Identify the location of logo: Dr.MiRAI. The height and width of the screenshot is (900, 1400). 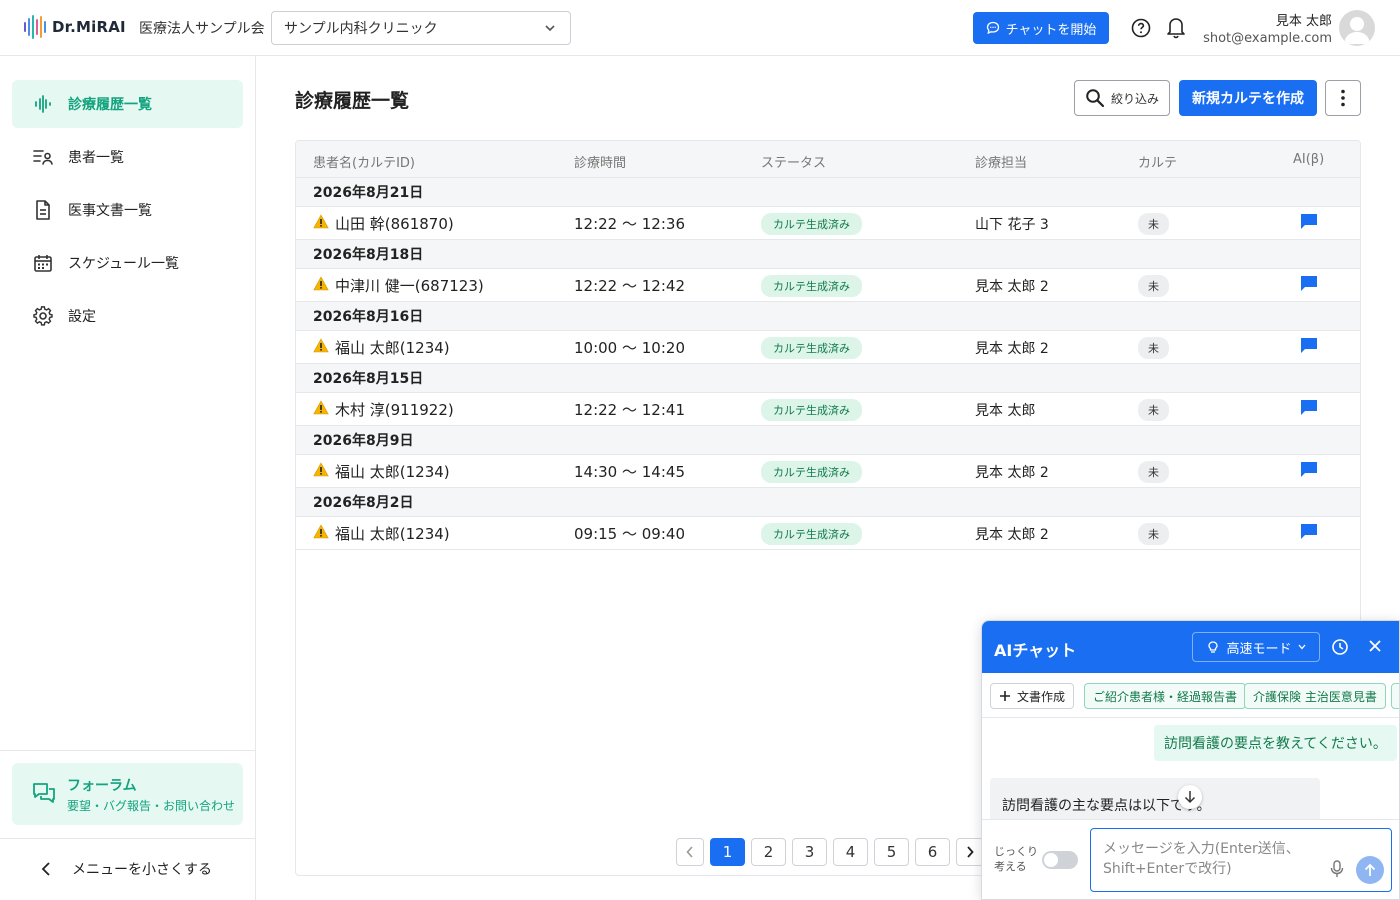
(75, 27).